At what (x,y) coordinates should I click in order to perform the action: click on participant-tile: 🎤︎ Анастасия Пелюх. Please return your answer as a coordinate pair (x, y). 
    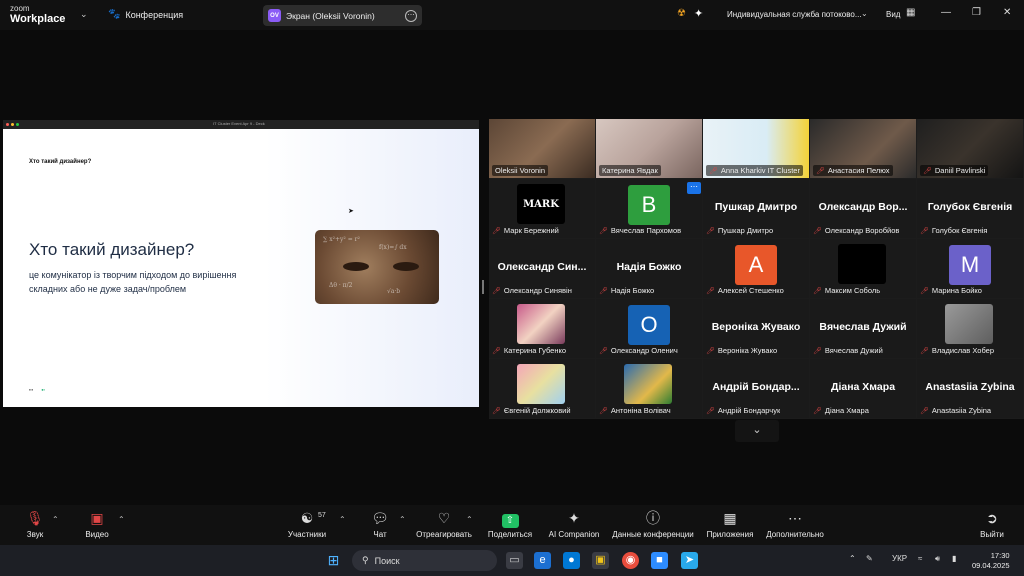
    Looking at the image, I should click on (863, 148).